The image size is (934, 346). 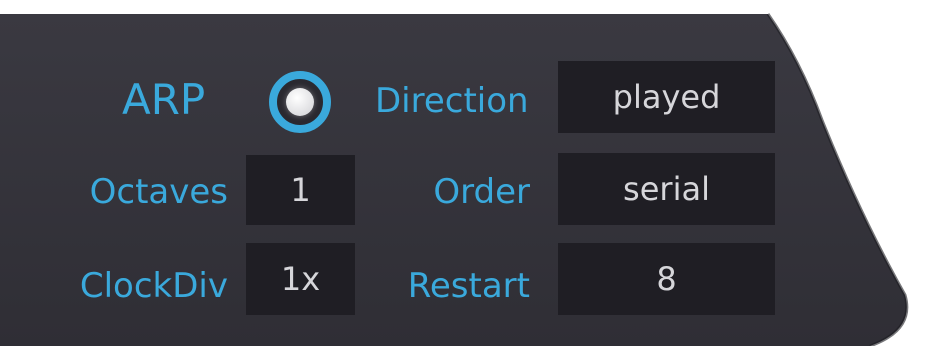 What do you see at coordinates (666, 189) in the screenshot?
I see `order-value-field: serial` at bounding box center [666, 189].